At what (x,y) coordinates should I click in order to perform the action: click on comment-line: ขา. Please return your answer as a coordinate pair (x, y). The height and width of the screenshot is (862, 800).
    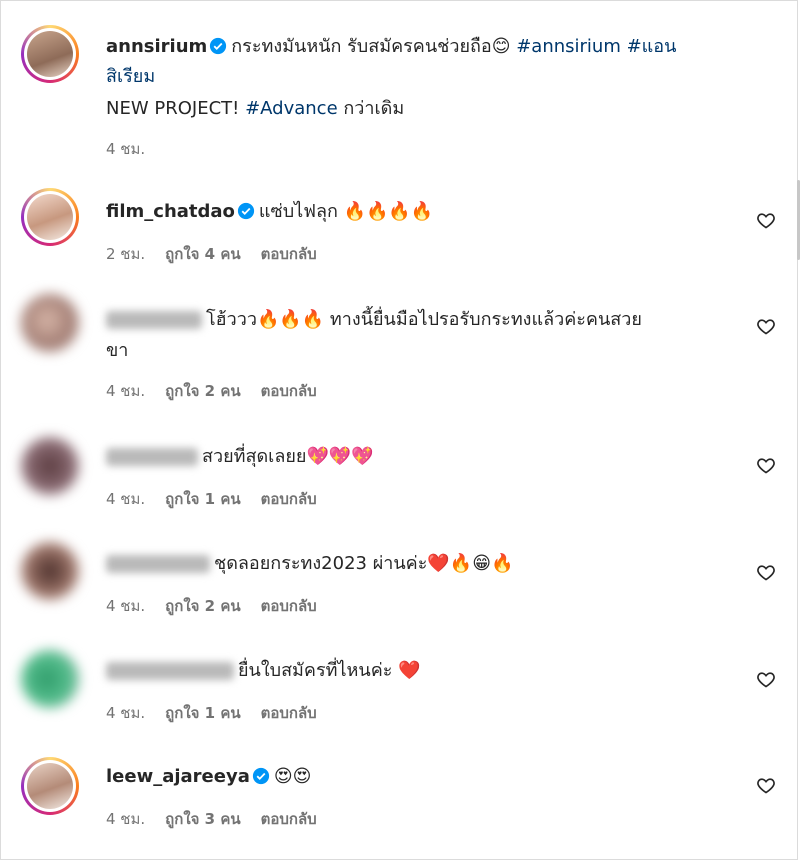
    Looking at the image, I should click on (426, 351).